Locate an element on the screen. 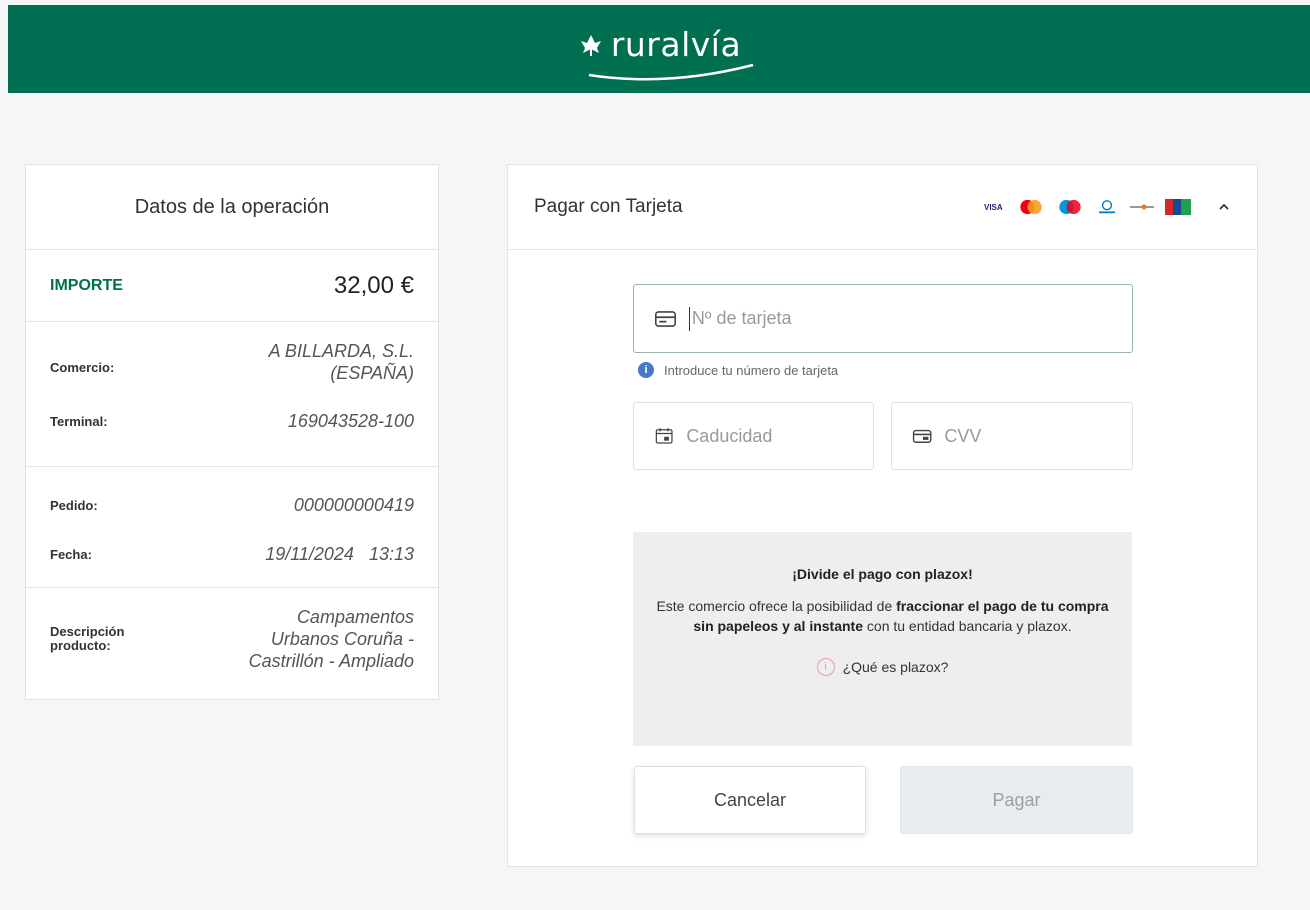 This screenshot has height=910, width=1310. plazox-text-part: con tu entidad bancaria y plazox. is located at coordinates (967, 626).